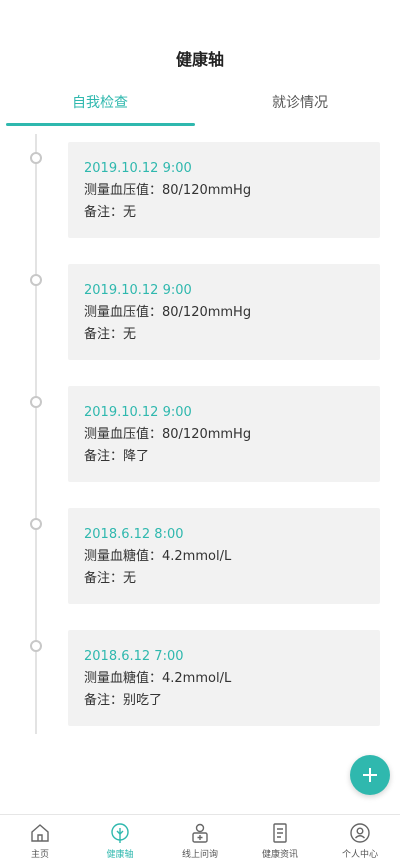 This screenshot has width=400, height=866. What do you see at coordinates (280, 833) in the screenshot?
I see `news-icon` at bounding box center [280, 833].